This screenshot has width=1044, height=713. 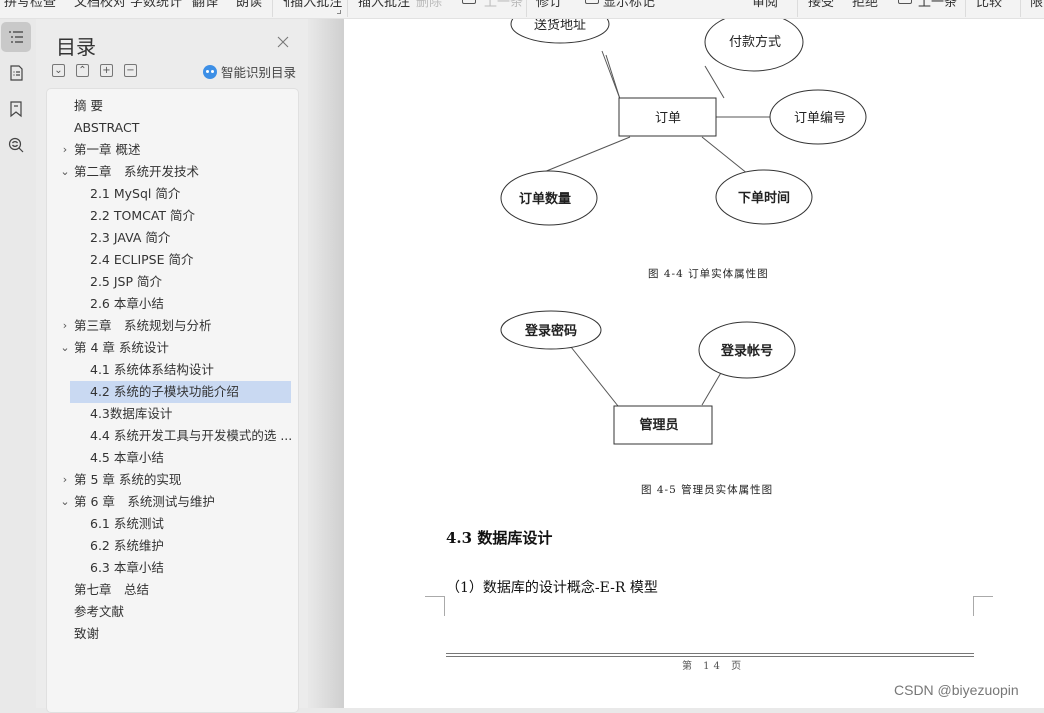 I want to click on entity-label: 管理员, so click(x=658, y=425).